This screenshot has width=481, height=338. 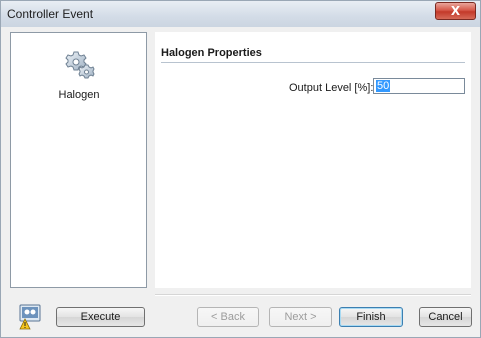 I want to click on section-divider, so click(x=313, y=62).